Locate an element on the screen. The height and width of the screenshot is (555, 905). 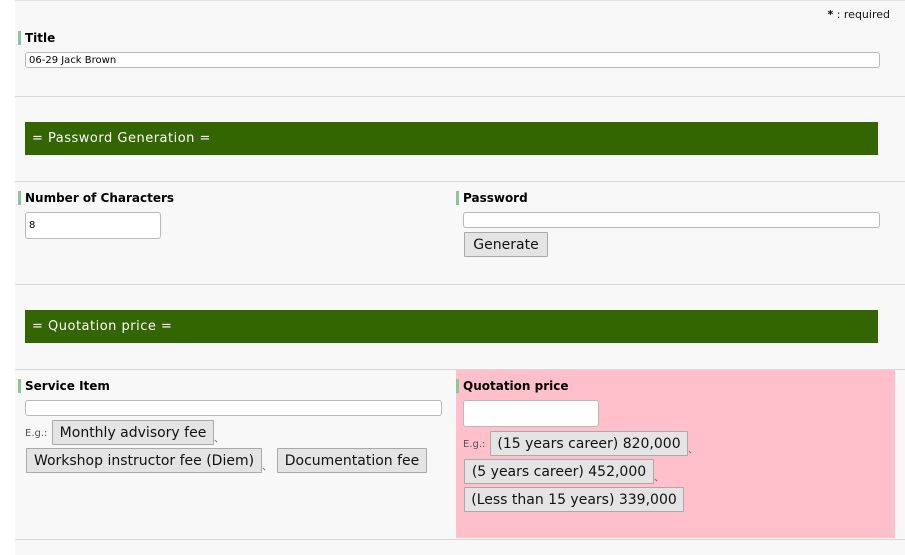
password-input is located at coordinates (671, 220).